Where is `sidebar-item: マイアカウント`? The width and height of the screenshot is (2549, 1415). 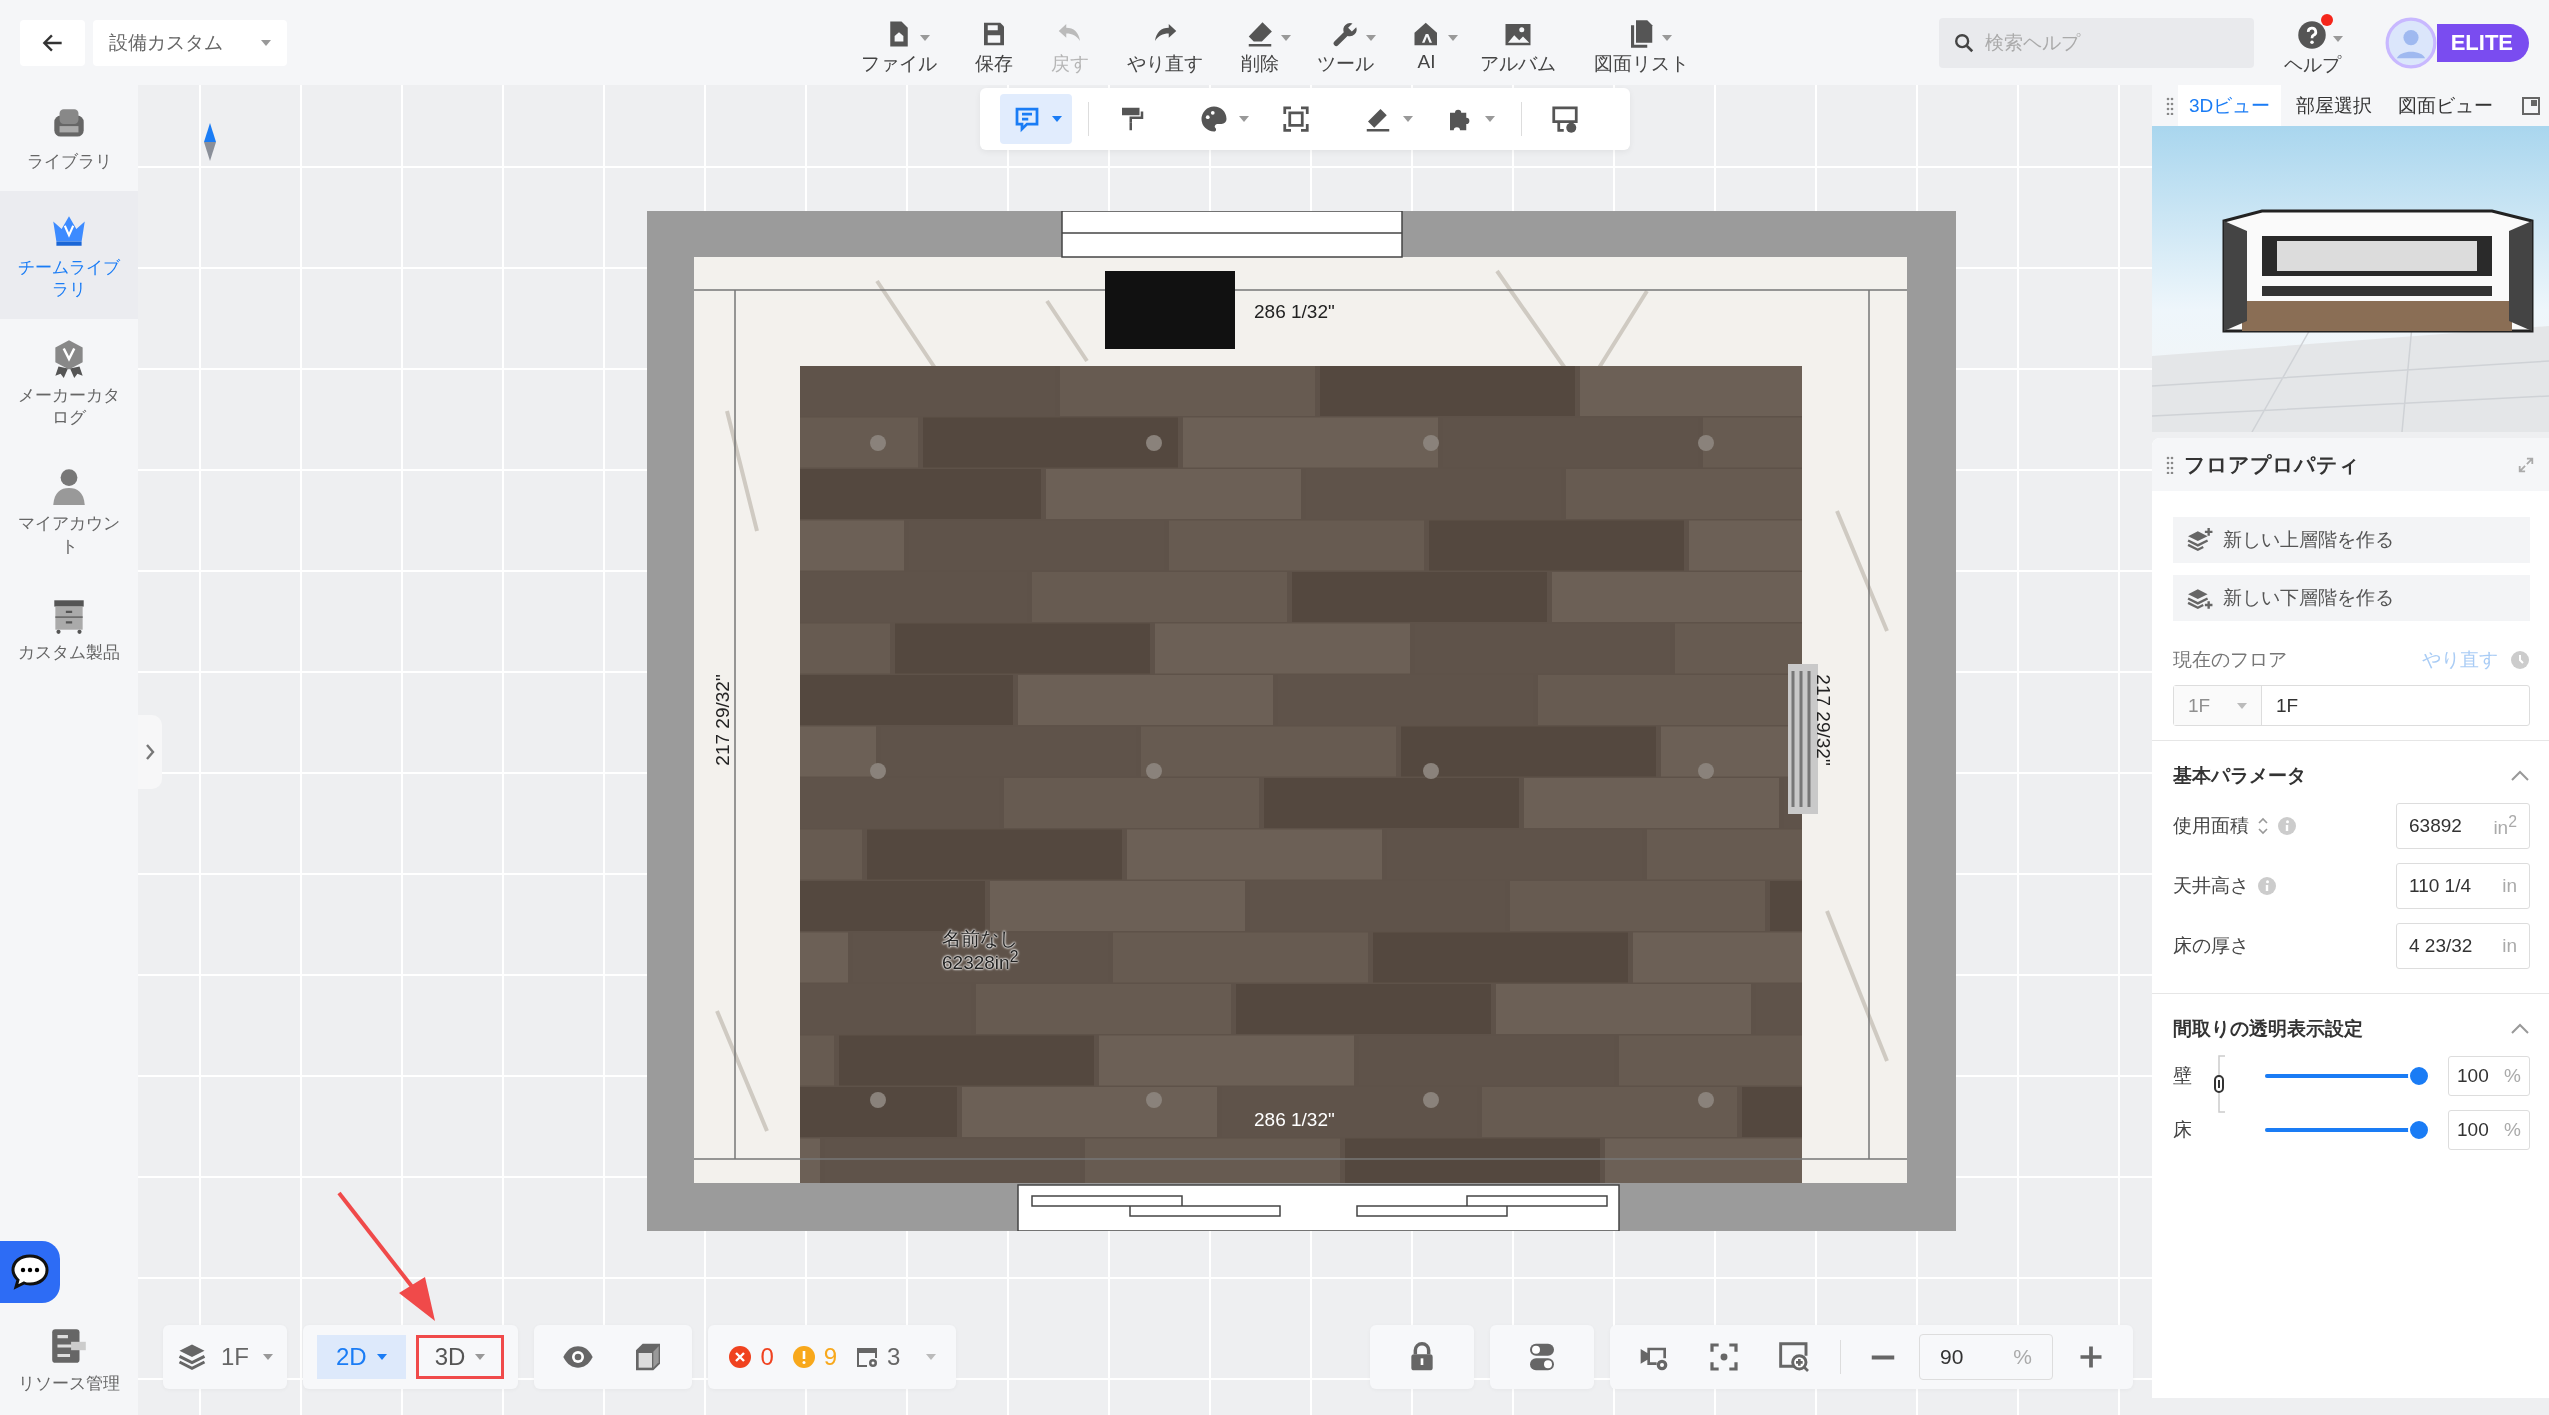
sidebar-item: マイアカウント is located at coordinates (69, 511).